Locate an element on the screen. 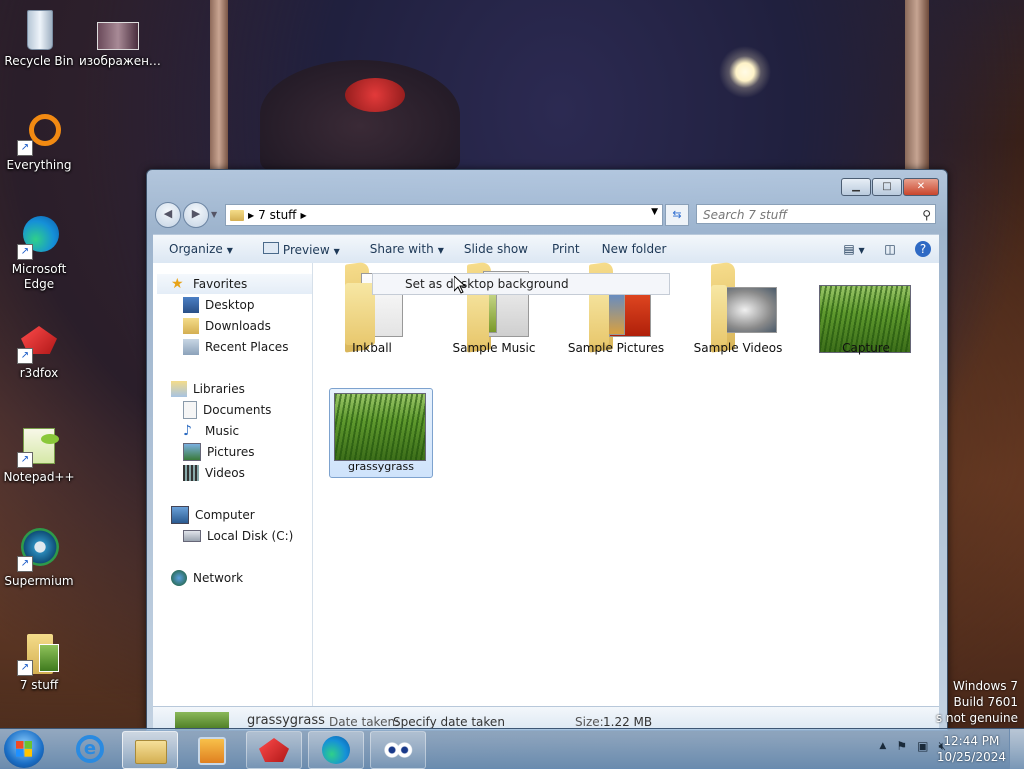 This screenshot has width=1024, height=769. taskbar-media-player is located at coordinates (211, 749).